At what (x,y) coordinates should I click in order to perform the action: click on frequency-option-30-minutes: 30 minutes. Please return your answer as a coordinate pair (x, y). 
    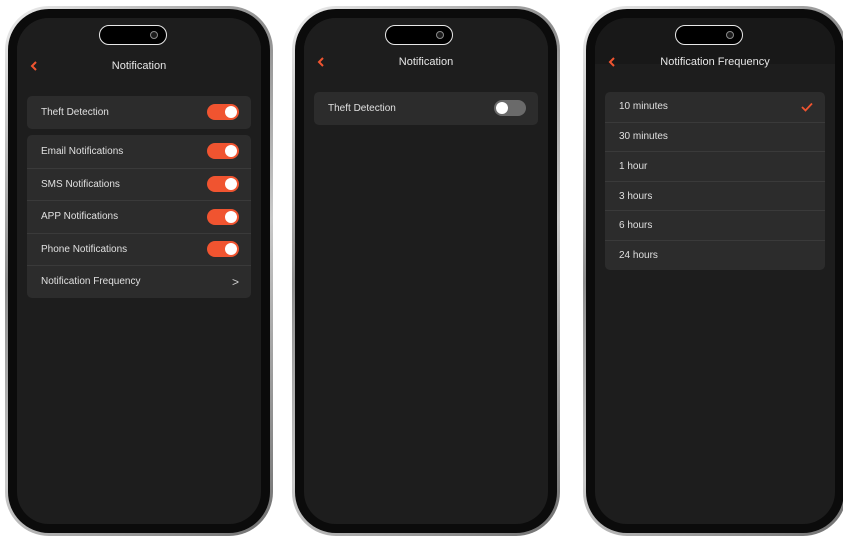
    Looking at the image, I should click on (715, 136).